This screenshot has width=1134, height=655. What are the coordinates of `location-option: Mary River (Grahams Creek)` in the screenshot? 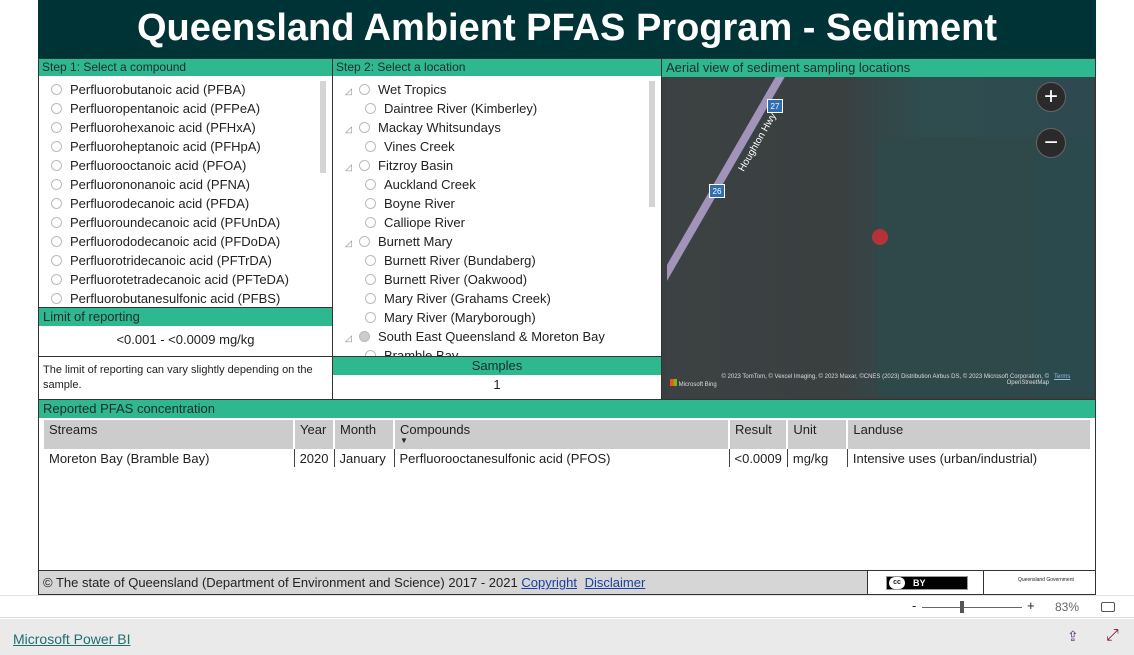 It's located at (503, 298).